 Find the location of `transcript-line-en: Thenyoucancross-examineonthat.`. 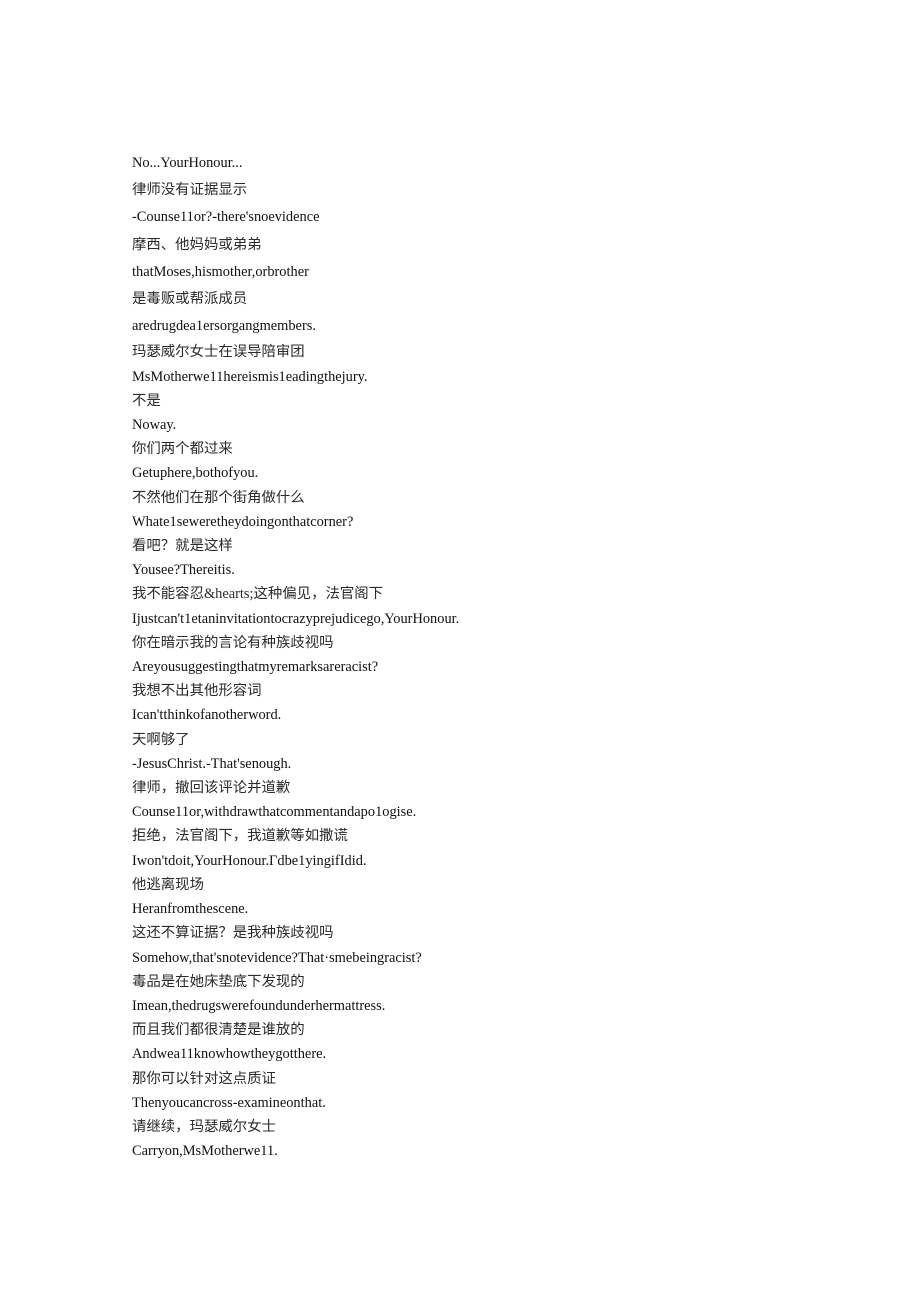

transcript-line-en: Thenyoucancross-examineonthat. is located at coordinates (229, 1102).